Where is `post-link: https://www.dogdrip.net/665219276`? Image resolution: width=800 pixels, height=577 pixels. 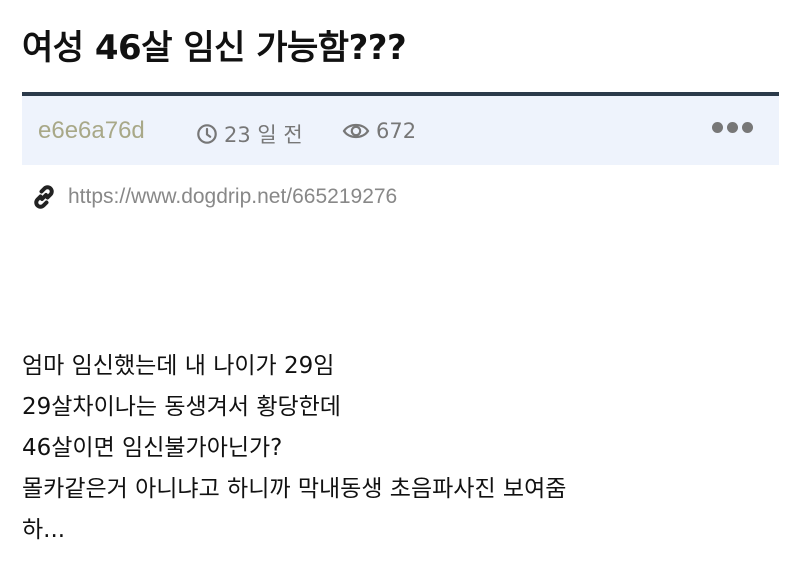
post-link: https://www.dogdrip.net/665219276 is located at coordinates (213, 197).